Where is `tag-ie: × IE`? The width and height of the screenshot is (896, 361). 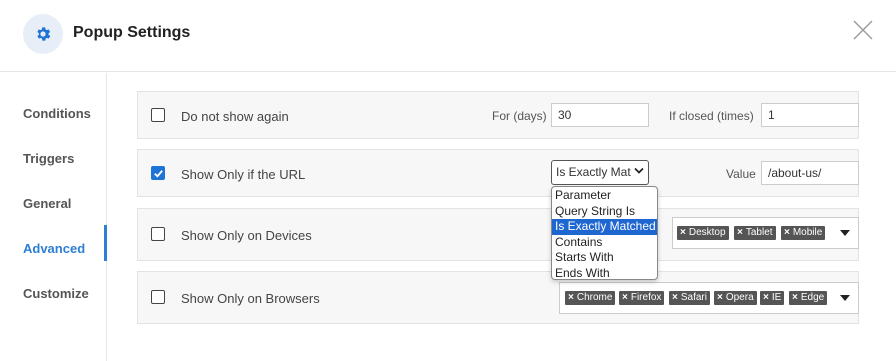
tag-ie: × IE is located at coordinates (772, 298).